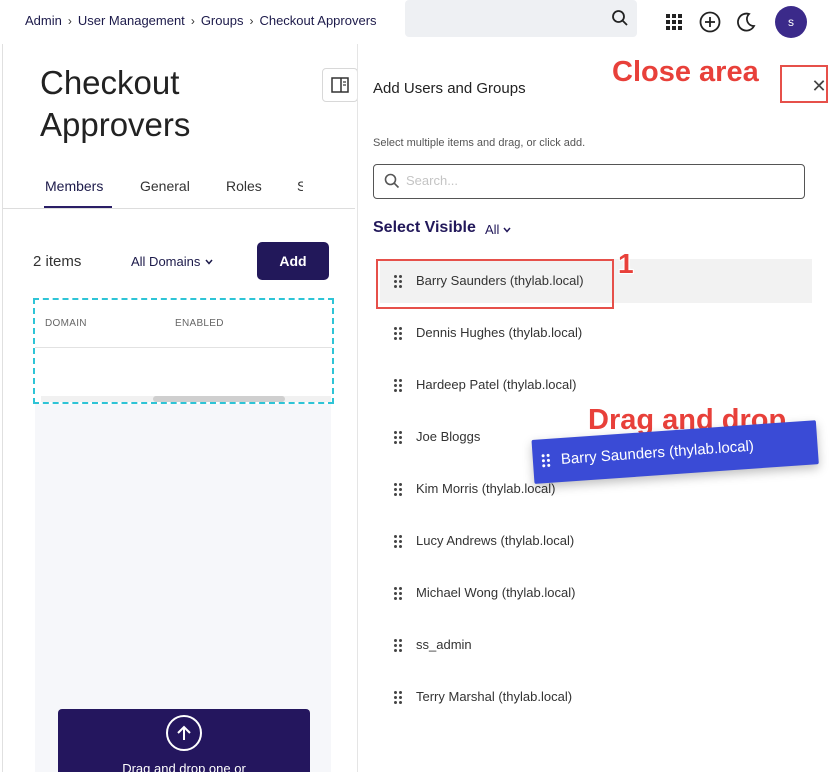 The width and height of the screenshot is (831, 772). What do you see at coordinates (495, 540) in the screenshot?
I see `user-name: Lucy Andrews (thylab.local)` at bounding box center [495, 540].